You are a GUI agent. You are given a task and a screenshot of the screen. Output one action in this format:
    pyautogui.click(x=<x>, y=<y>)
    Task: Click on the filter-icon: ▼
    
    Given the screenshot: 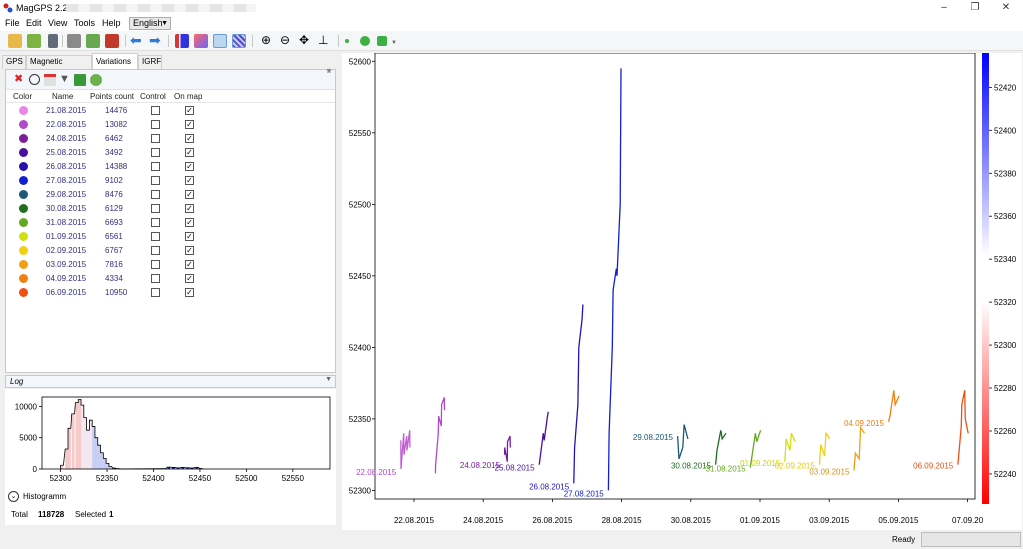 What is the action you would take?
    pyautogui.click(x=65, y=80)
    